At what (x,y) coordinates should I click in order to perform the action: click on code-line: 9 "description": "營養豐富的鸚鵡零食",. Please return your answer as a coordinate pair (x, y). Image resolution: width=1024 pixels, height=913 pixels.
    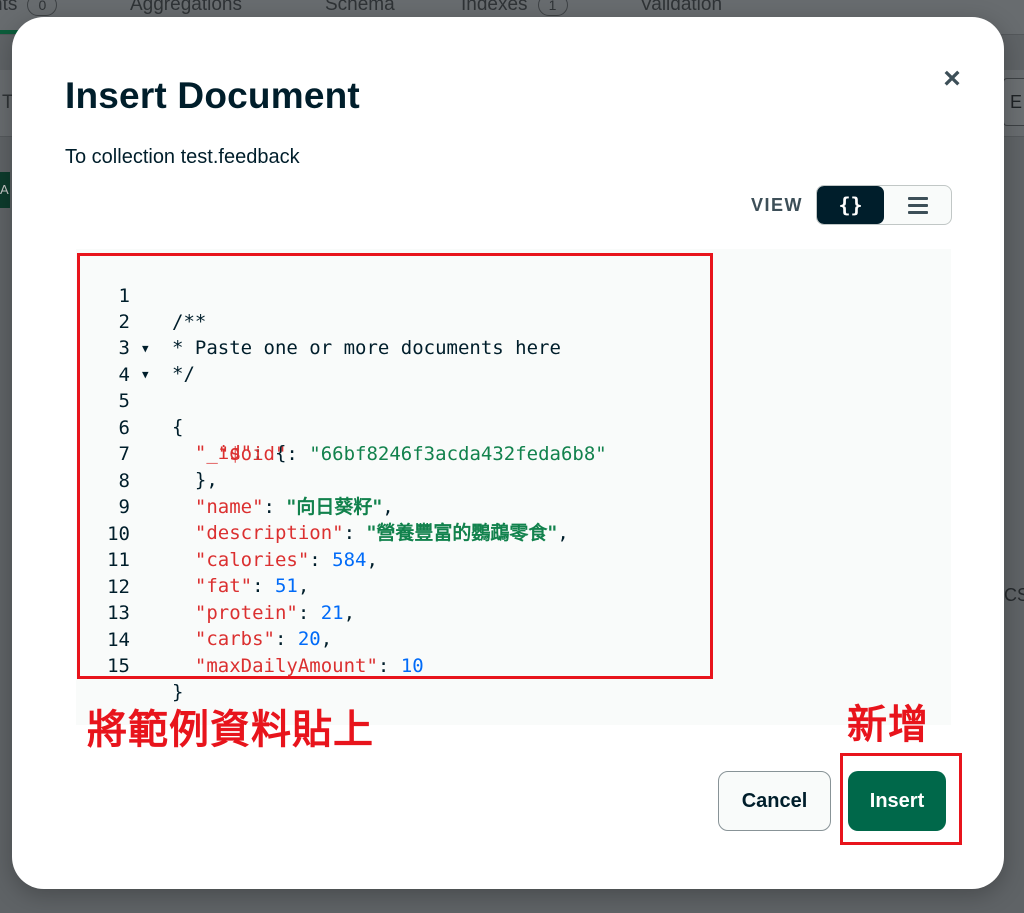
    Looking at the image, I should click on (396, 506).